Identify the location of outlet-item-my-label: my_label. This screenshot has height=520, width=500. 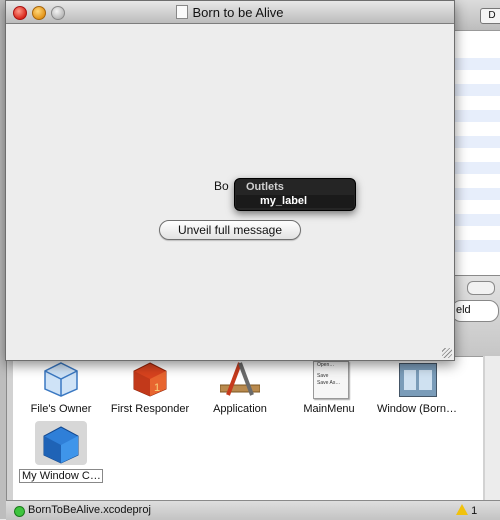
(295, 201).